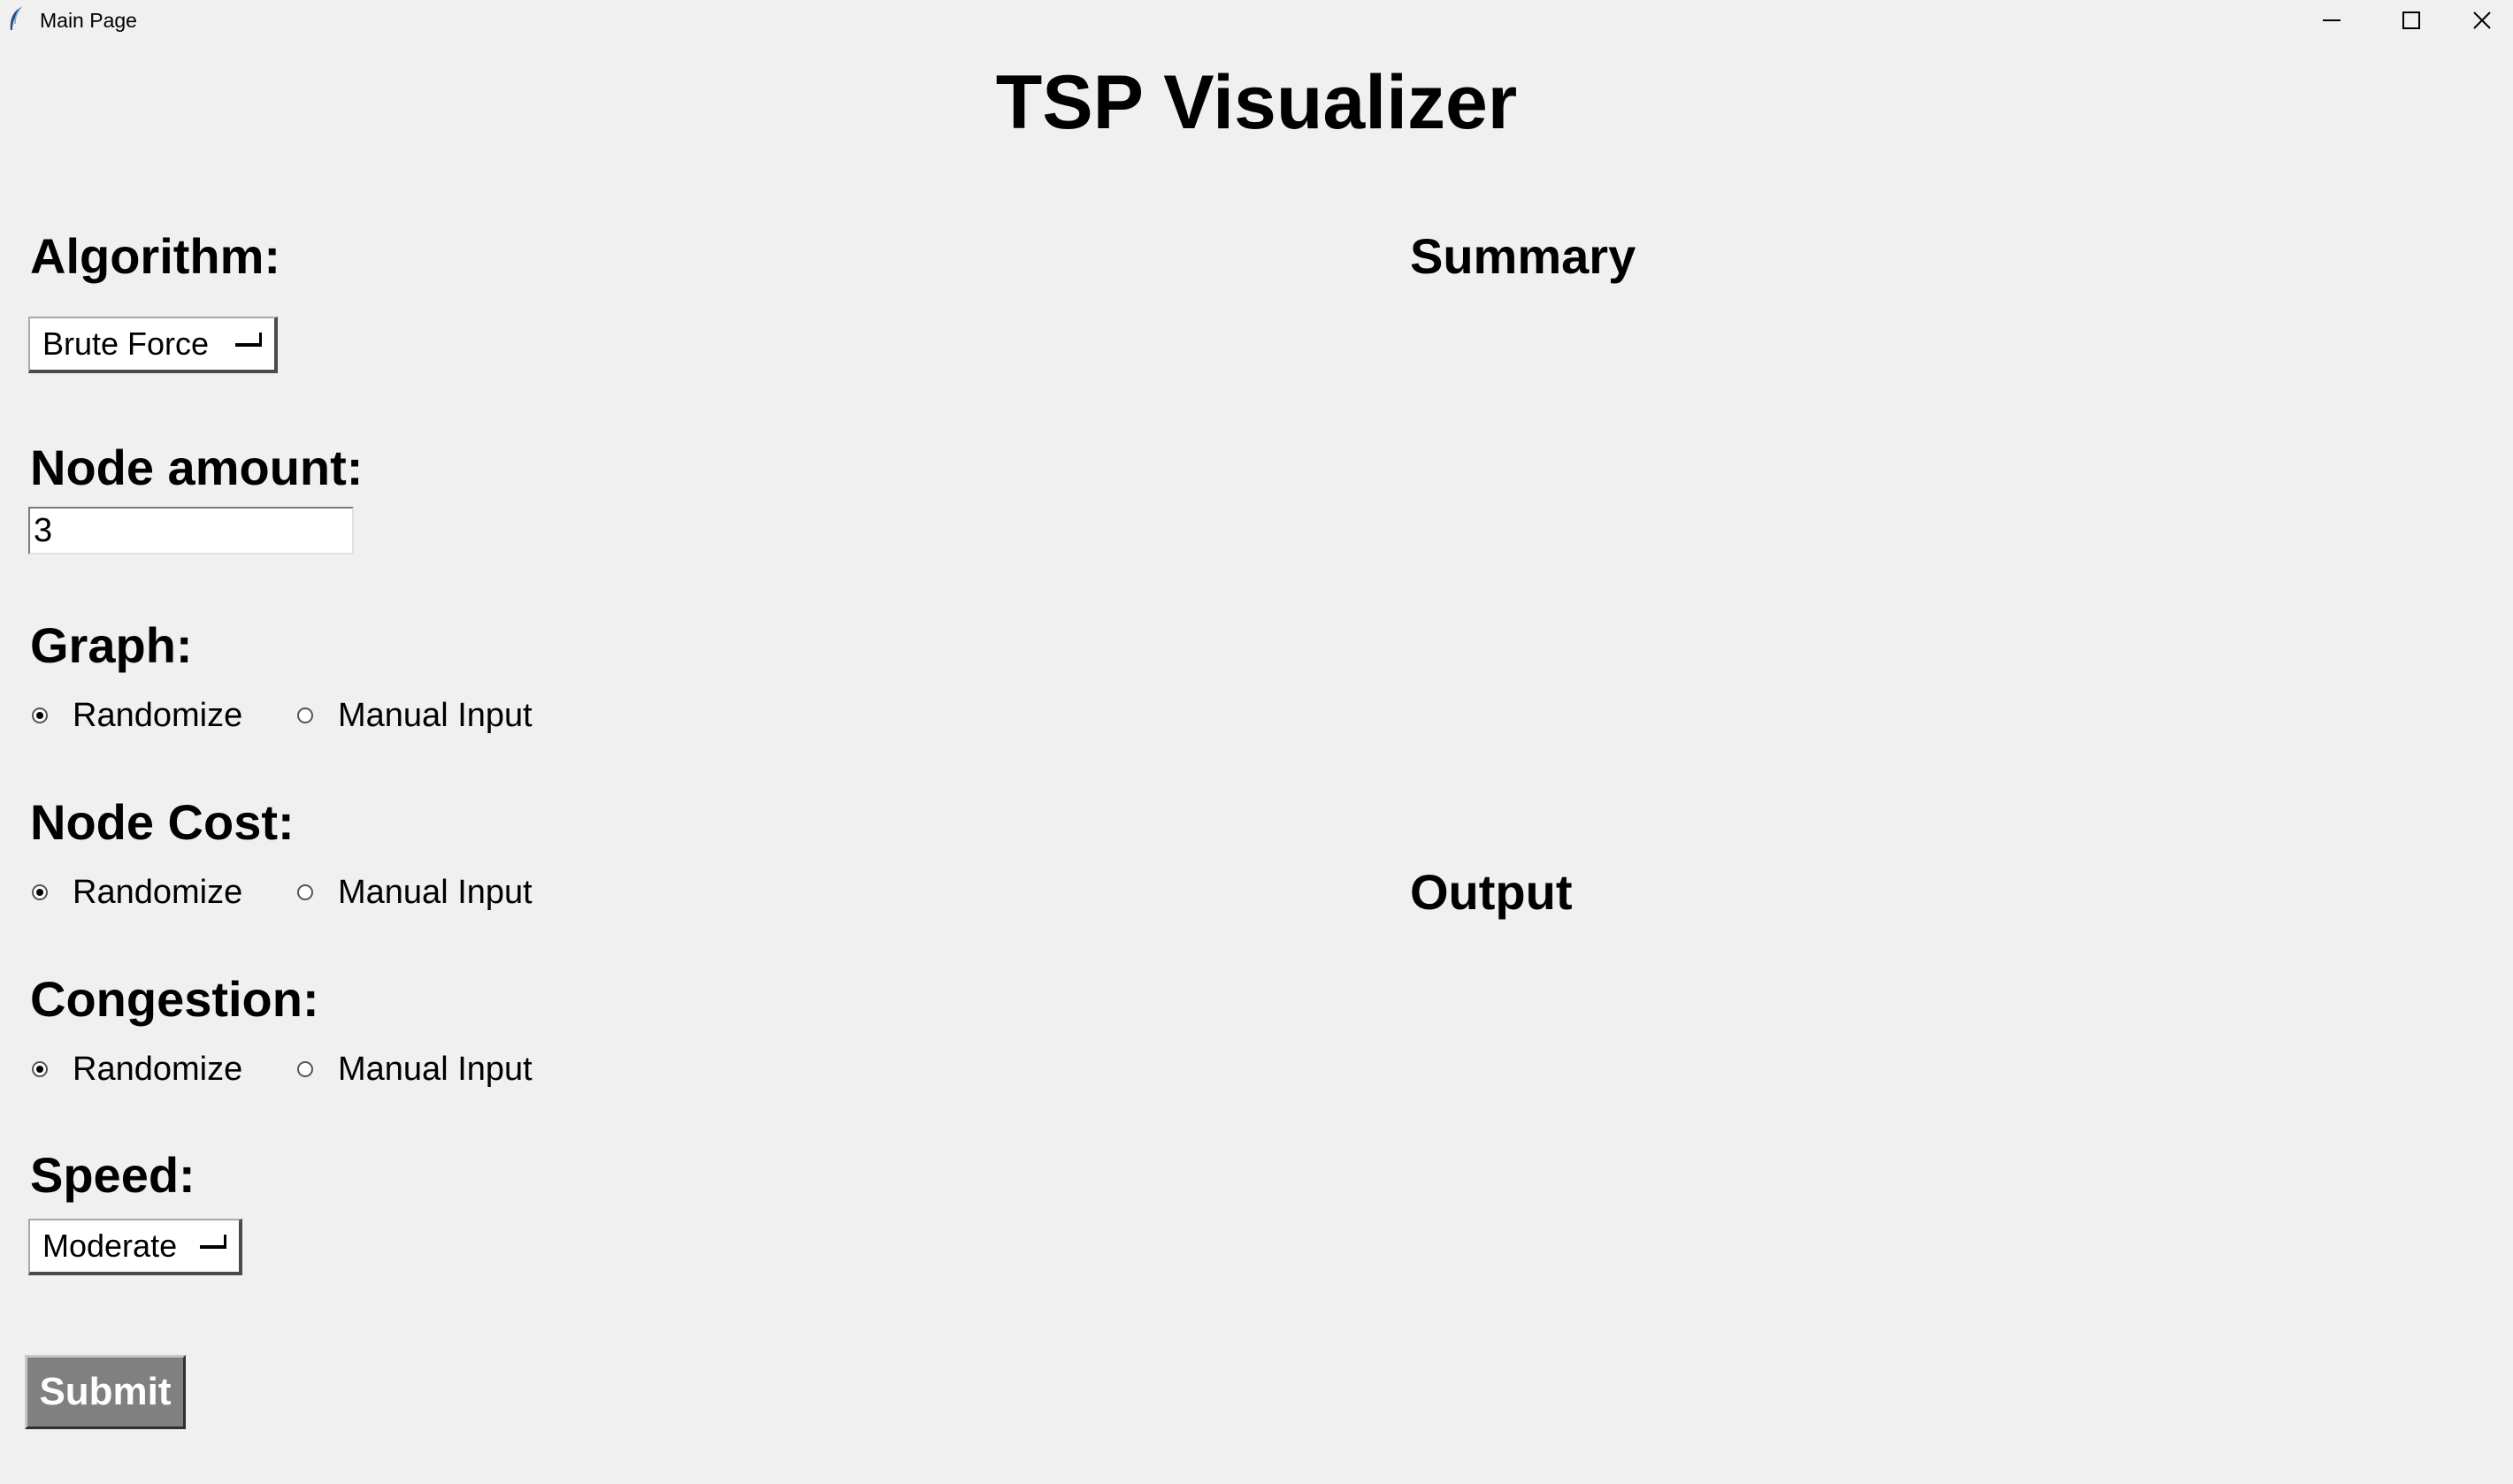  I want to click on graph-manual-input-radio: Manual Input, so click(414, 715).